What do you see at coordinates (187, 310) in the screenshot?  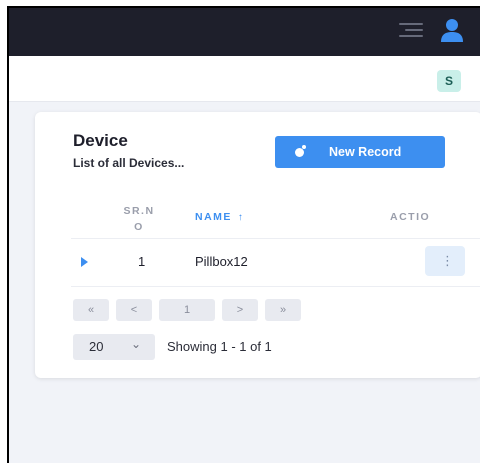 I see `current-page-button: 1` at bounding box center [187, 310].